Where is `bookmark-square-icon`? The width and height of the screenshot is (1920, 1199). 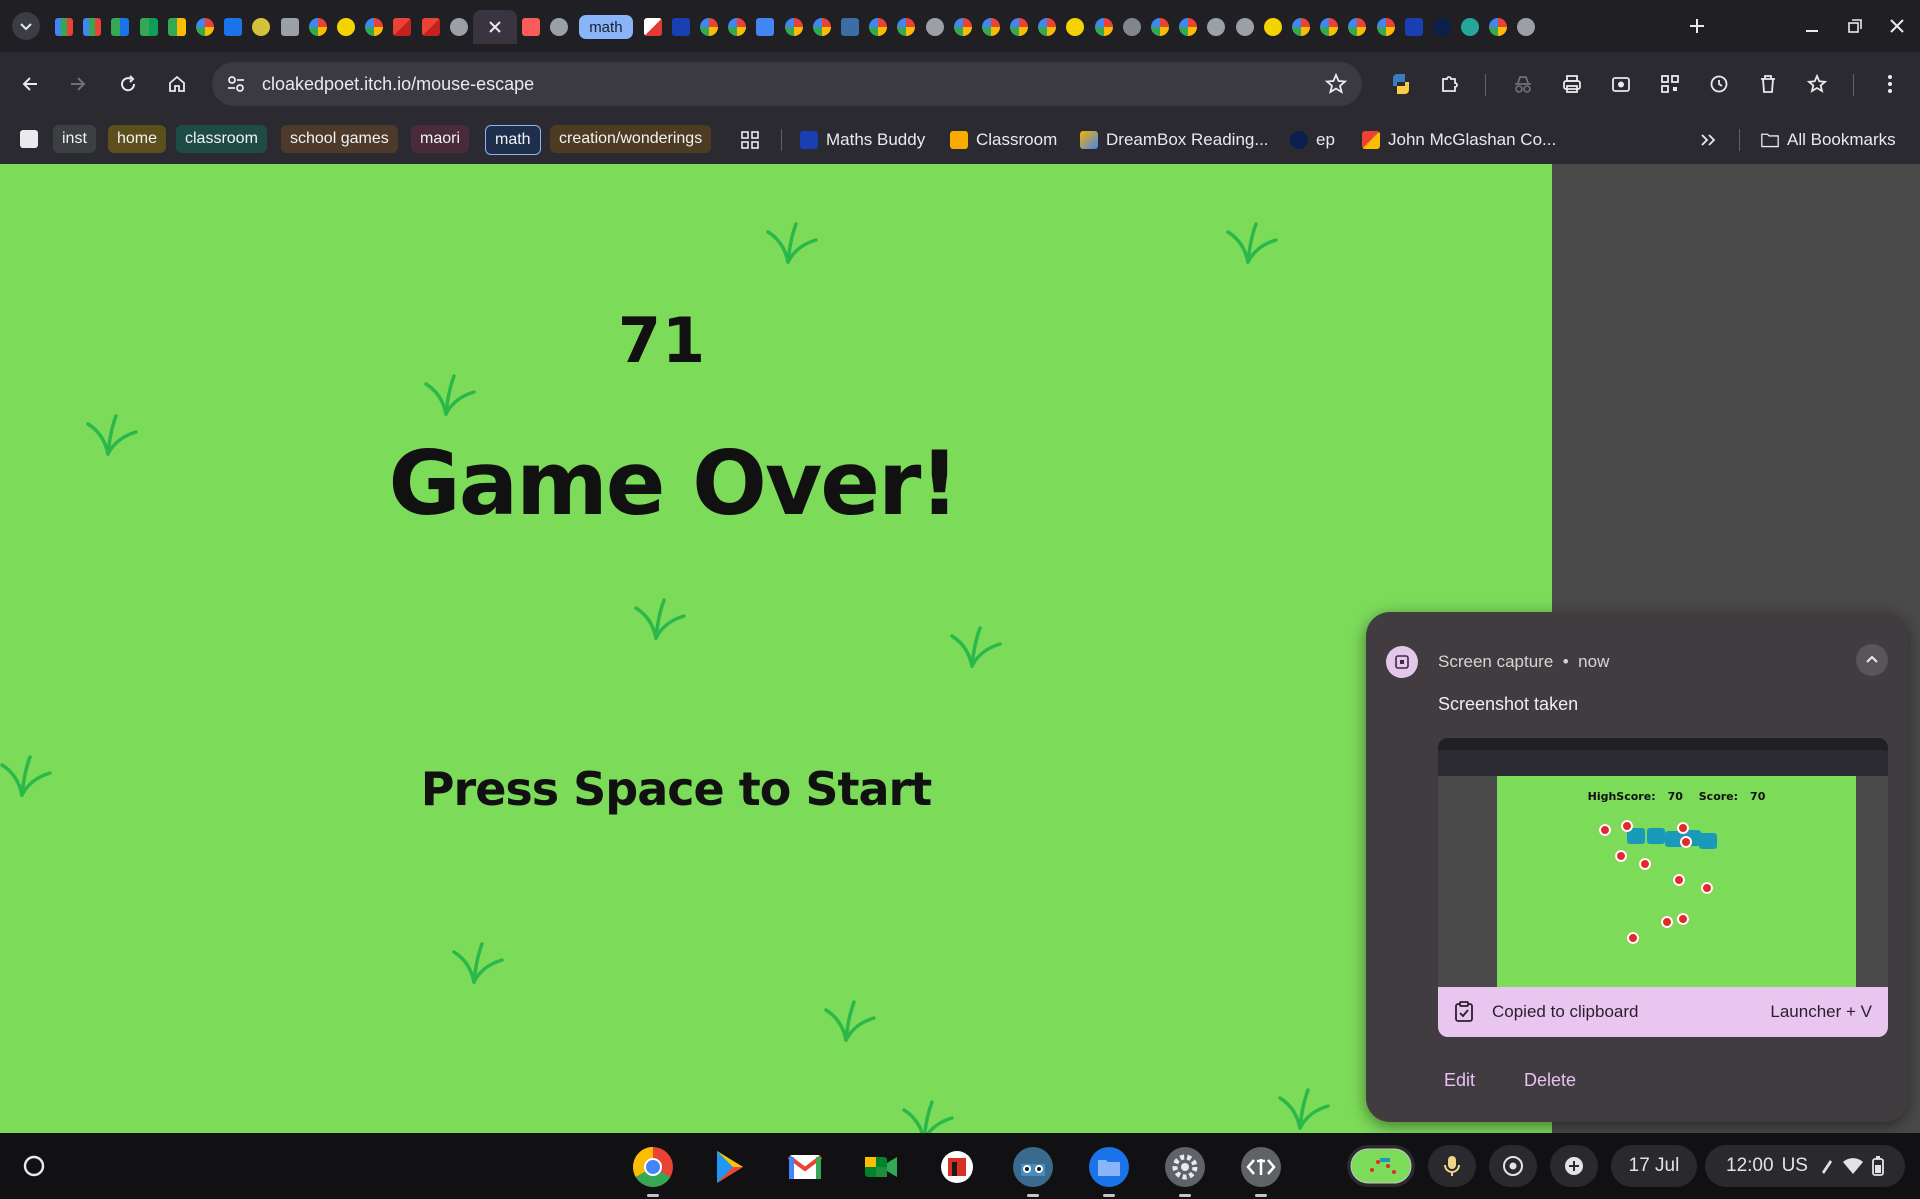
bookmark-square-icon is located at coordinates (29, 139).